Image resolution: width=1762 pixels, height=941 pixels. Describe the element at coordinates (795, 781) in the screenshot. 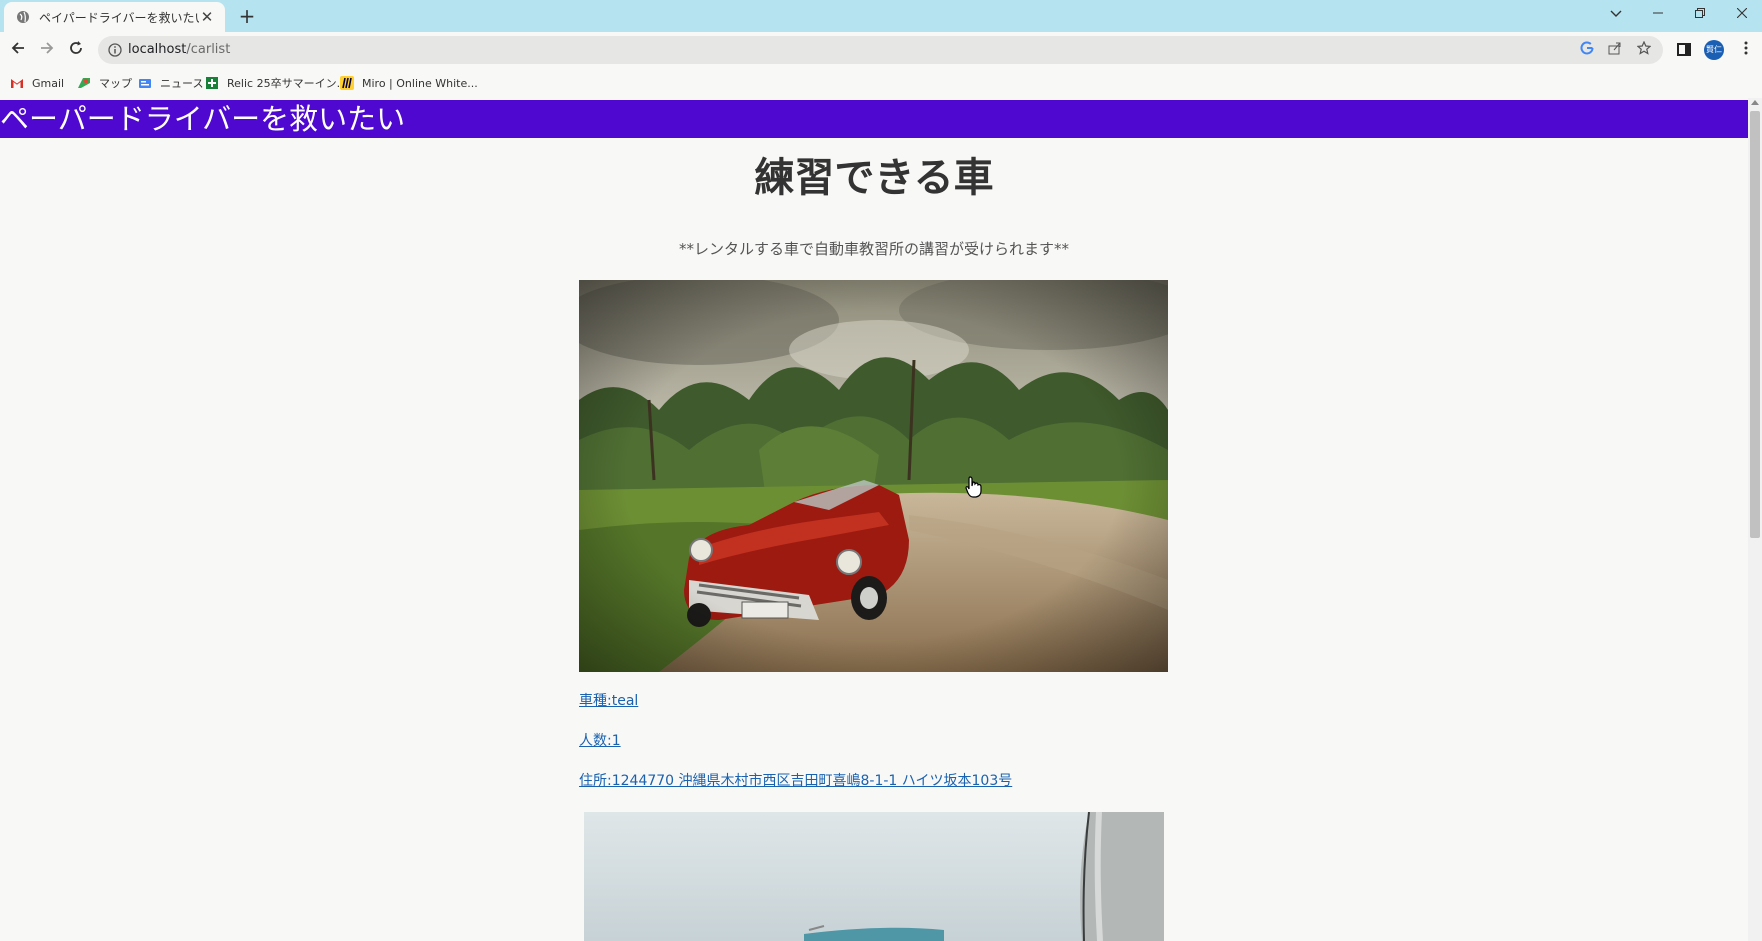

I see `car-address-link: 住所:1244770 沖縄県木村市西区吉田町喜嶋8-1-1 ハイツ坂本103号` at that location.